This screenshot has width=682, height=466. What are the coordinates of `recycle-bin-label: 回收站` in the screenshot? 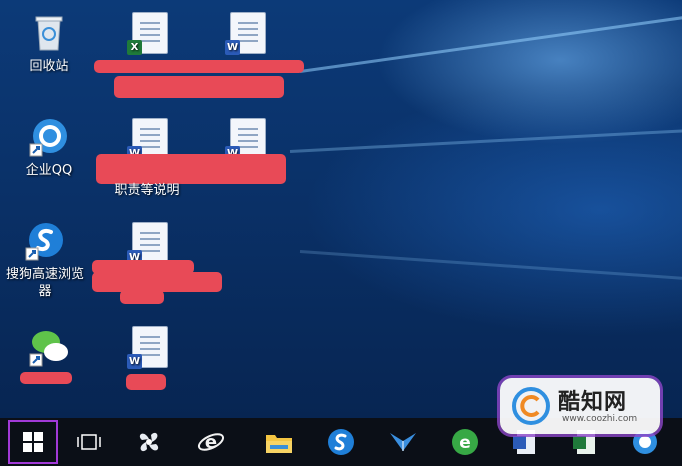 It's located at (49, 66).